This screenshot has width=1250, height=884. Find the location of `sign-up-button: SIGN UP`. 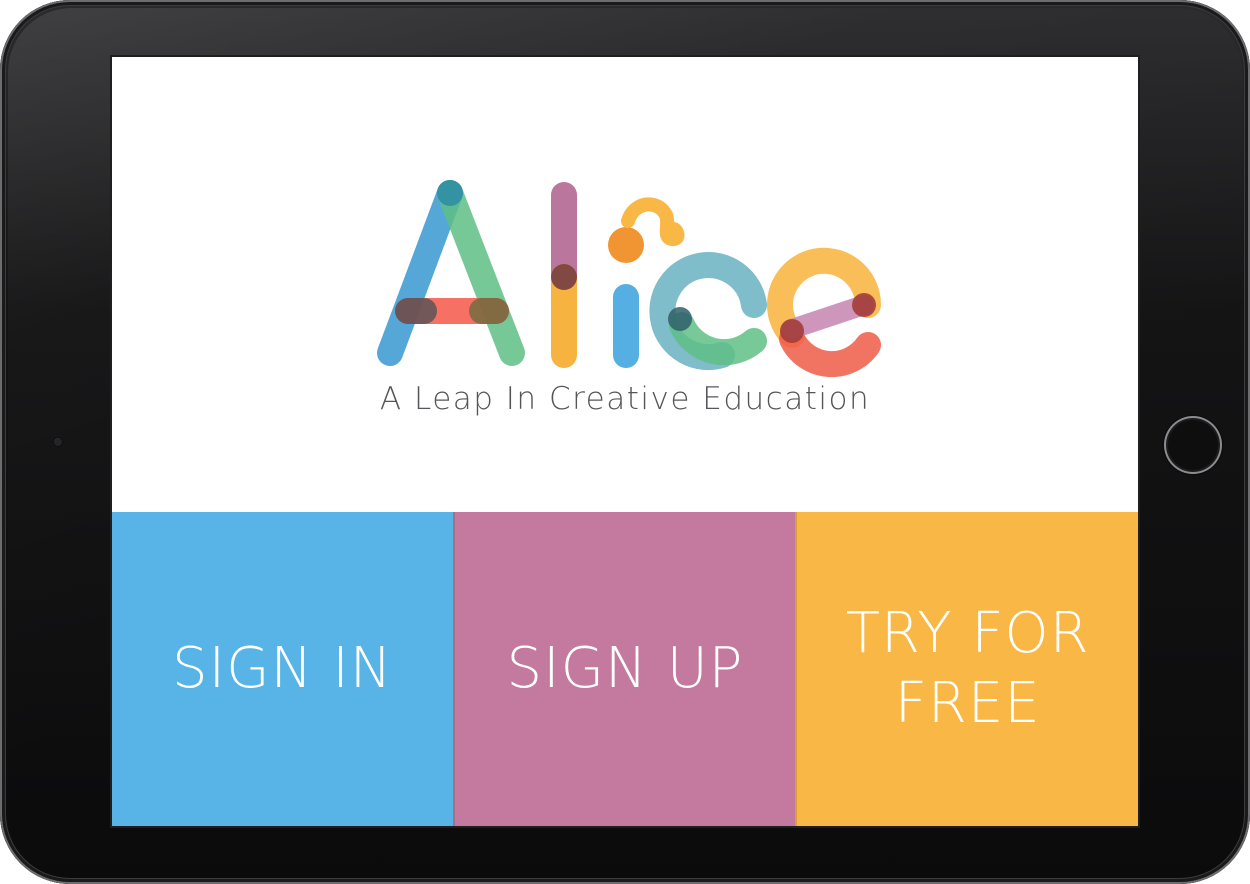

sign-up-button: SIGN UP is located at coordinates (624, 669).